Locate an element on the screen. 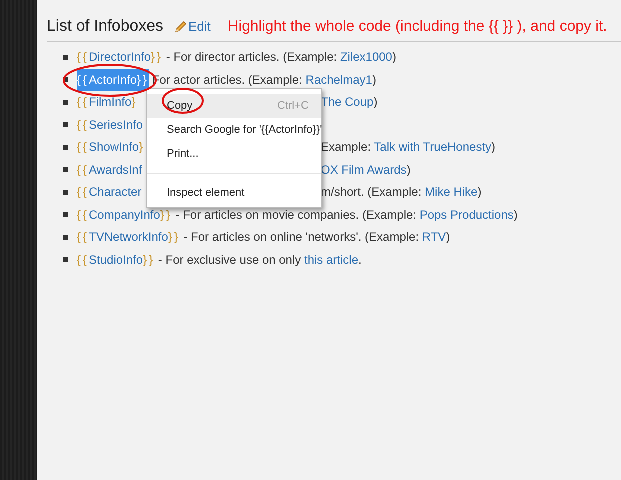 Image resolution: width=621 pixels, height=480 pixels. description-text: - For exclusive use on only this article. is located at coordinates (259, 260).